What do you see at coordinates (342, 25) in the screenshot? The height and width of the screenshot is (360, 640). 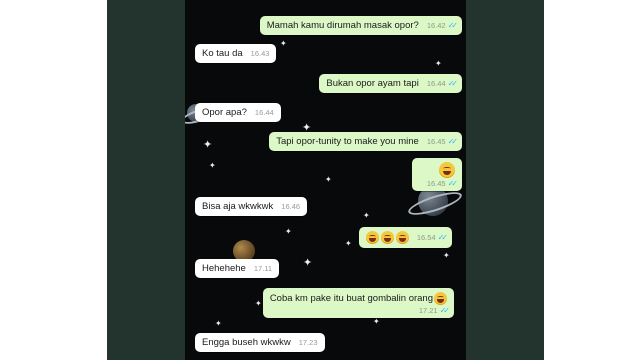 I see `message-text: Mamah kamu dirumah masak opor?` at bounding box center [342, 25].